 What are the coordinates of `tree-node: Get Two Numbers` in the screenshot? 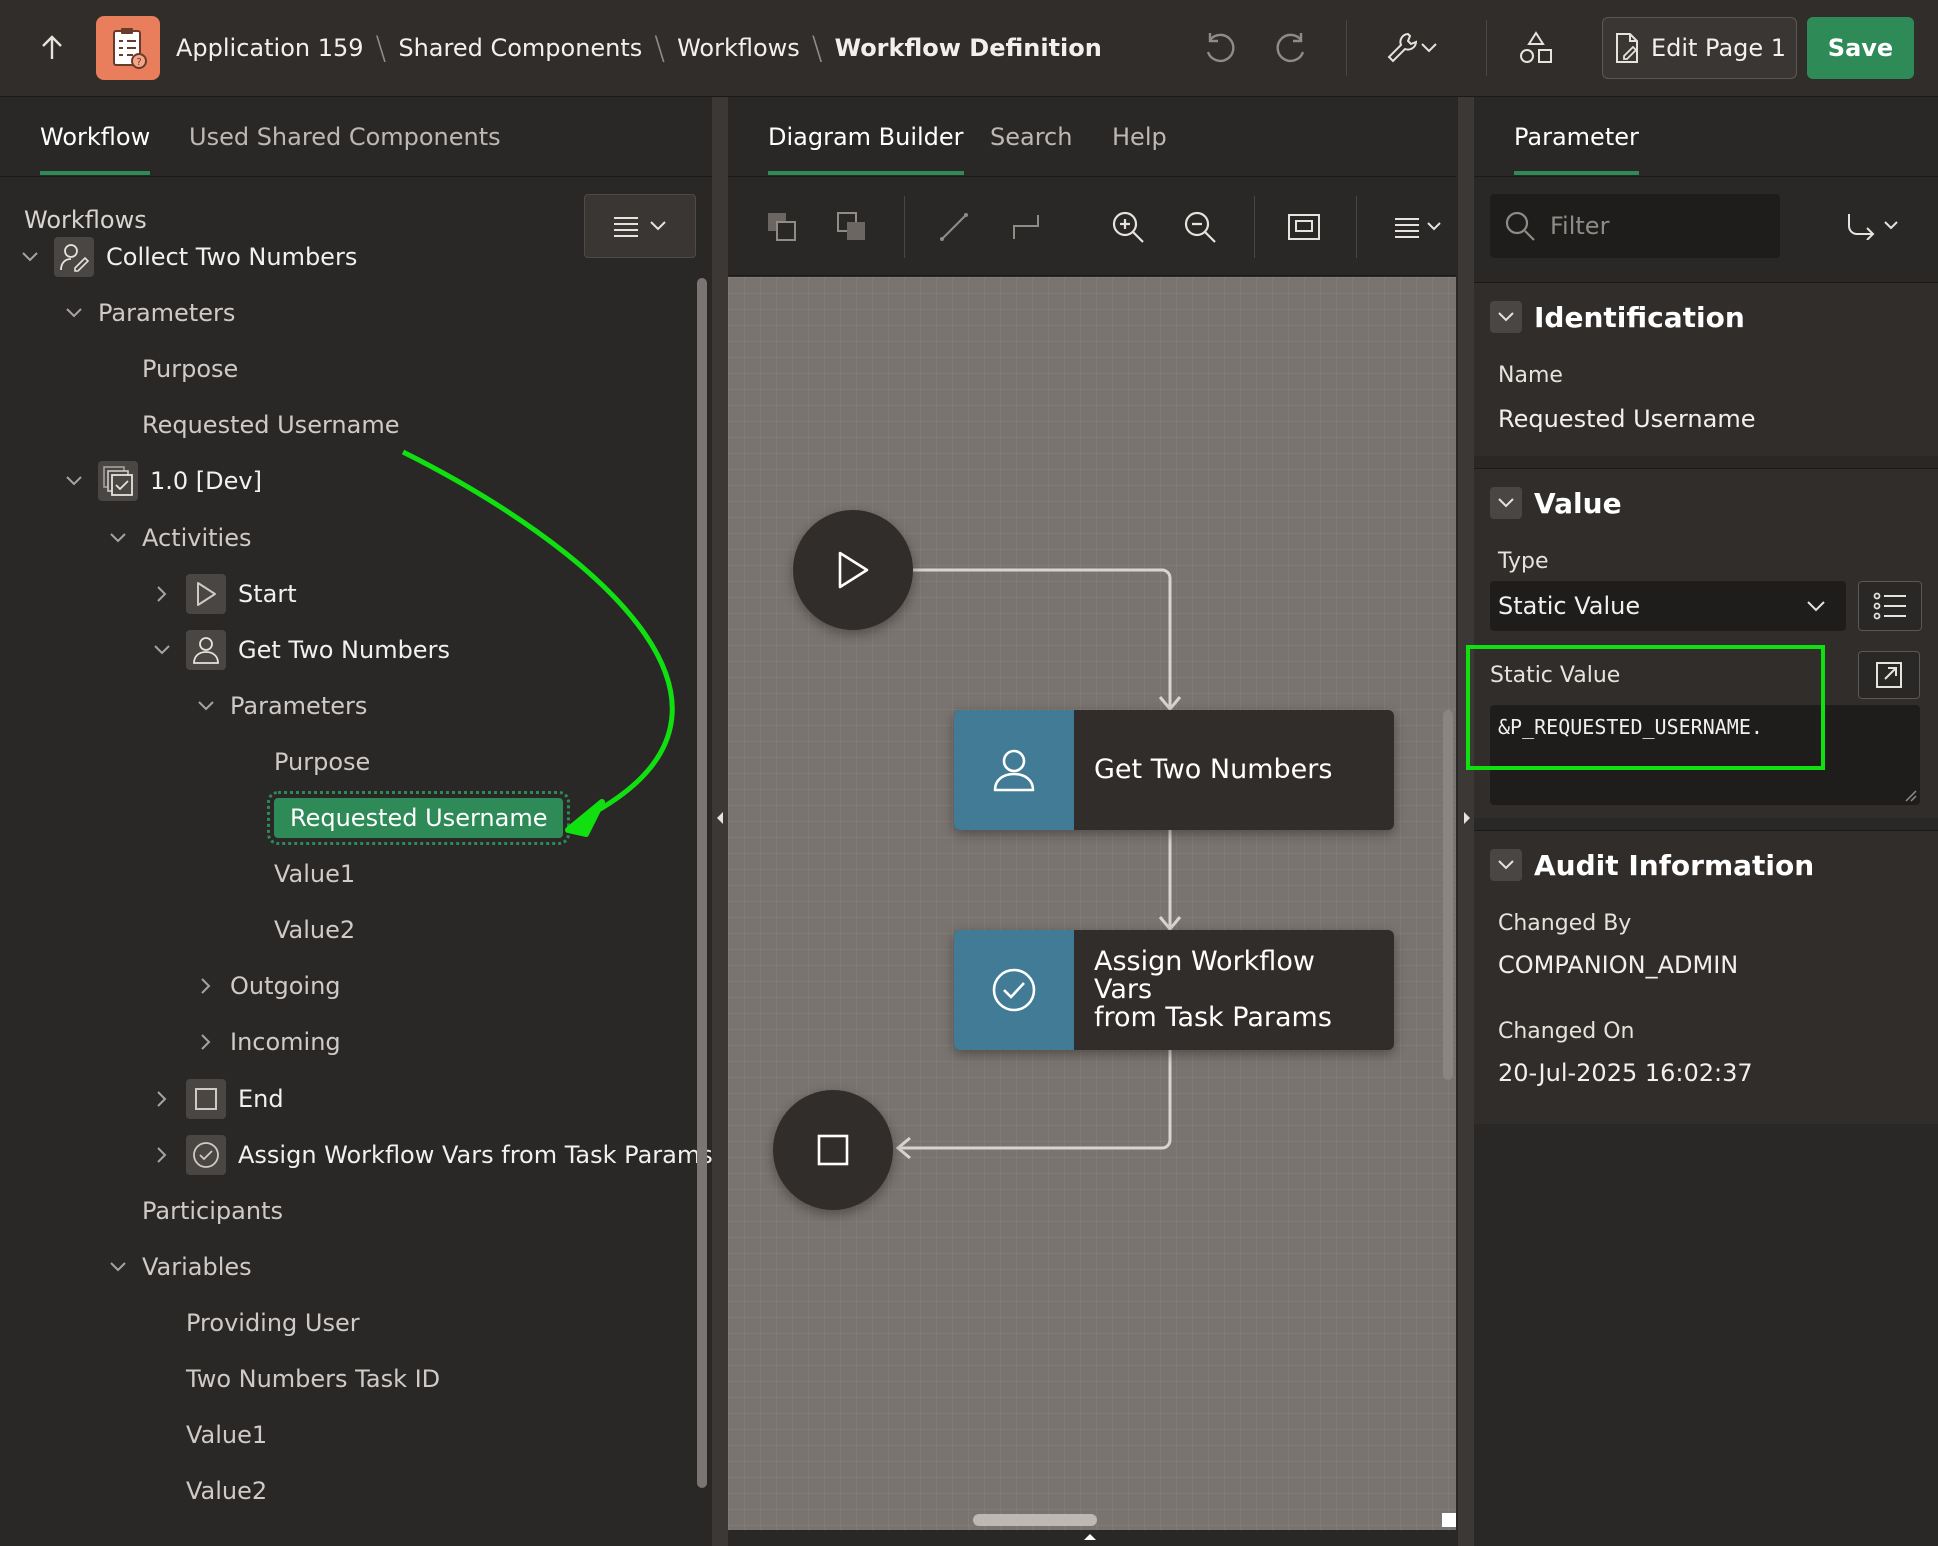 It's located at (299, 650).